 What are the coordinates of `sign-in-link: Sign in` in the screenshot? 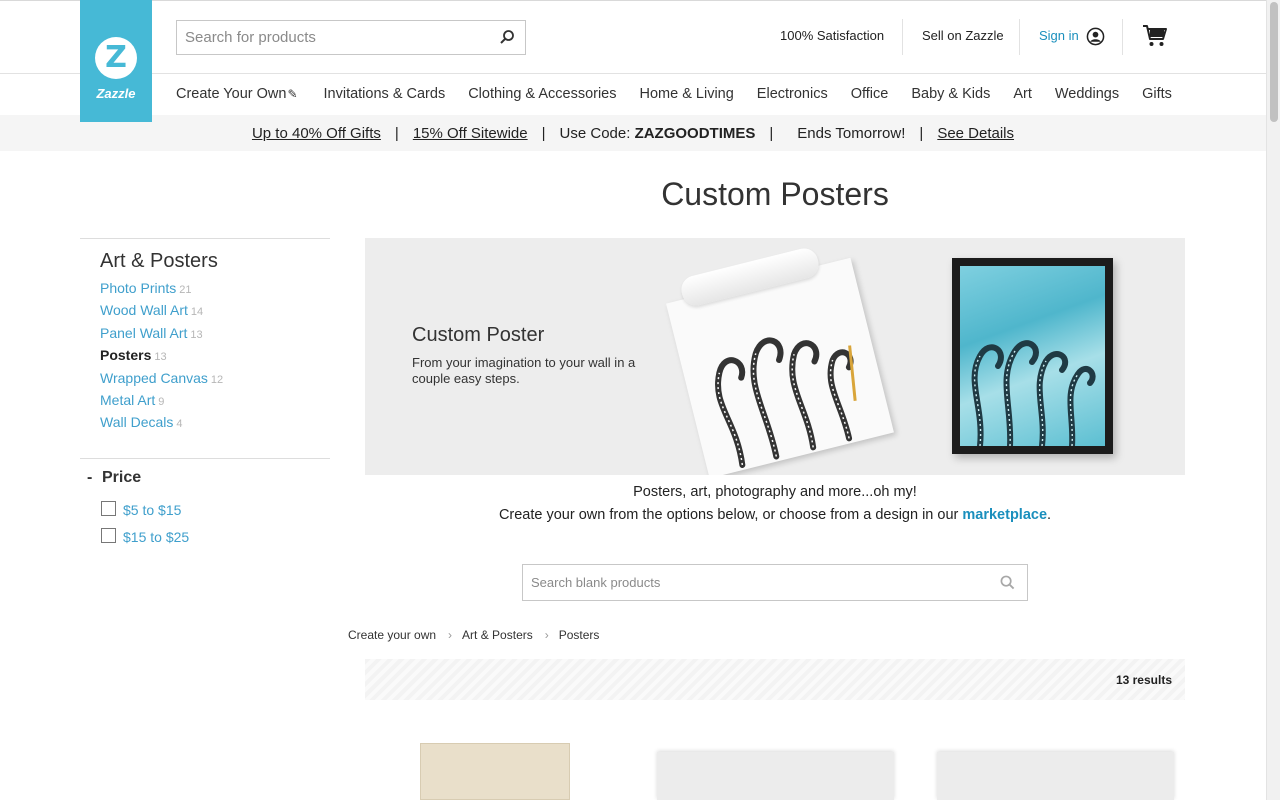 It's located at (1059, 35).